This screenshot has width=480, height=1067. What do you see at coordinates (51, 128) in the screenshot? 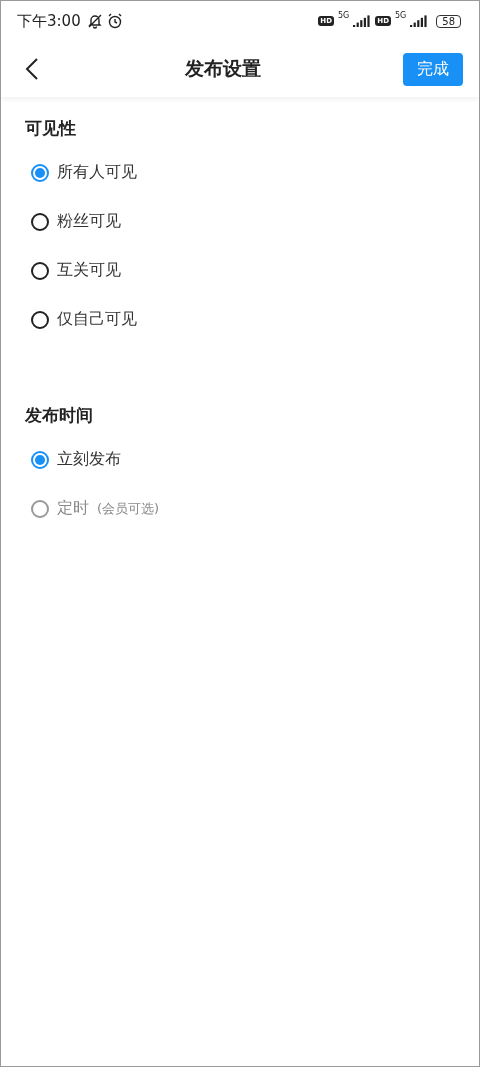
I see `section-title: 可见性` at bounding box center [51, 128].